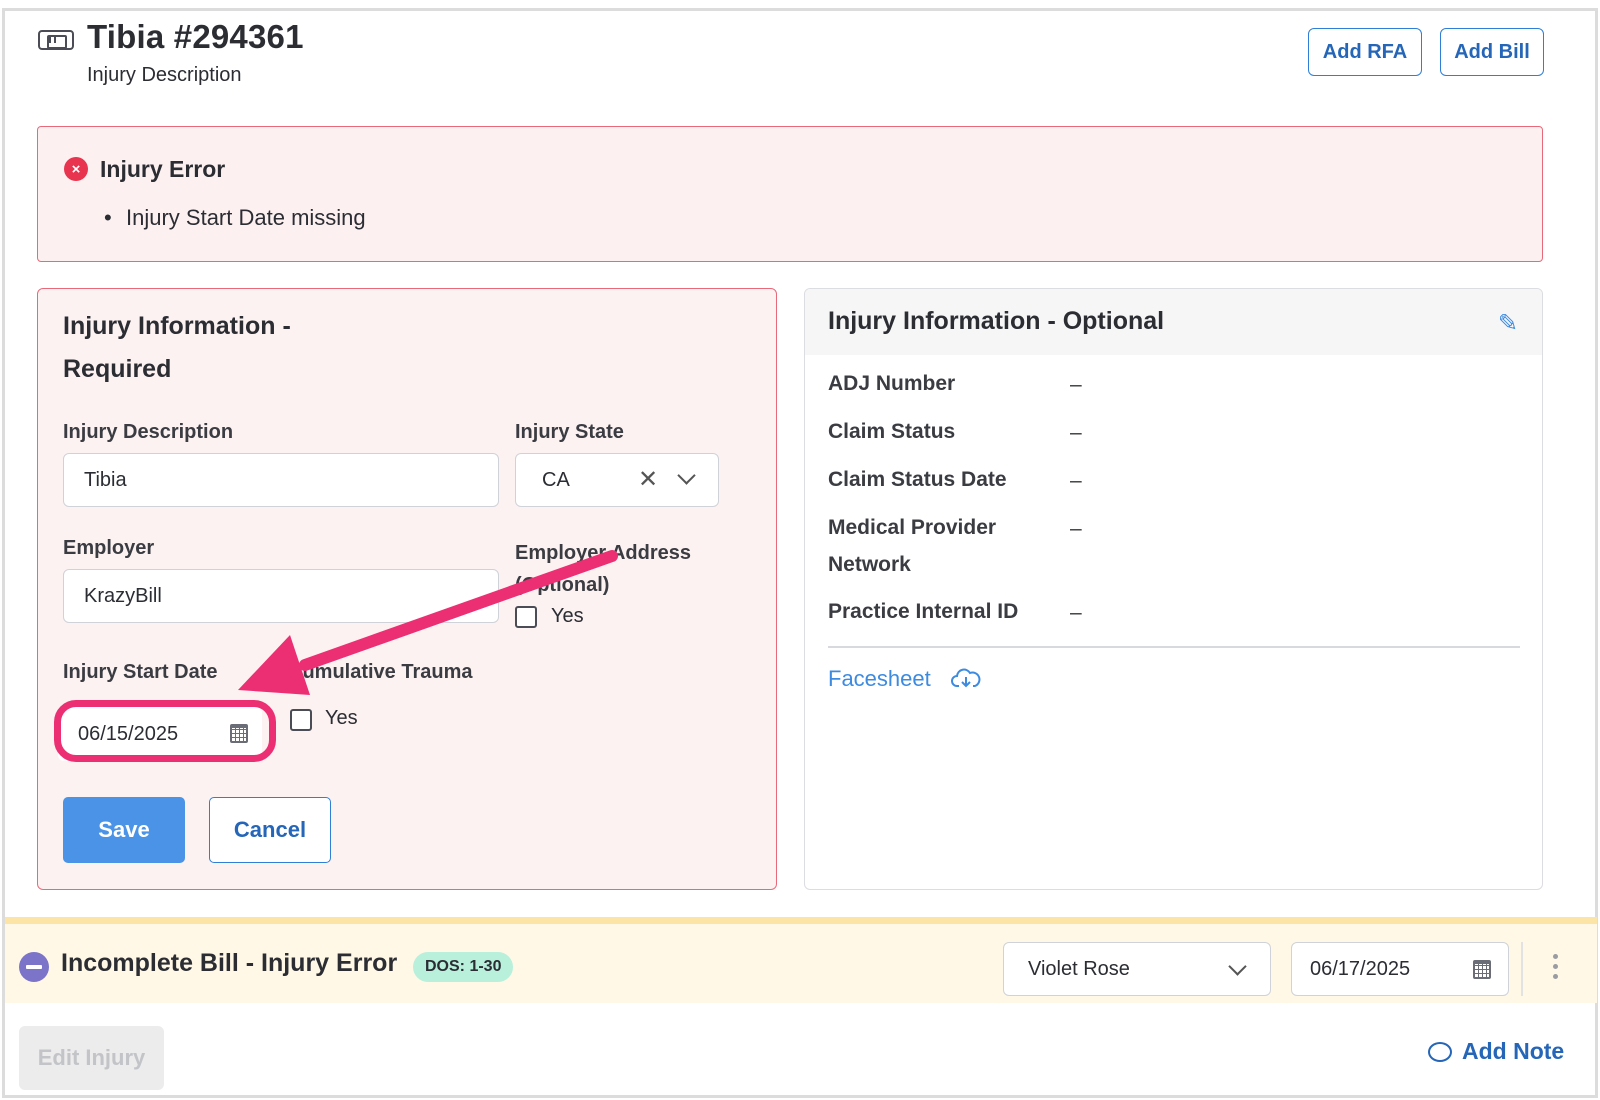  What do you see at coordinates (165, 731) in the screenshot?
I see `highlight-ring` at bounding box center [165, 731].